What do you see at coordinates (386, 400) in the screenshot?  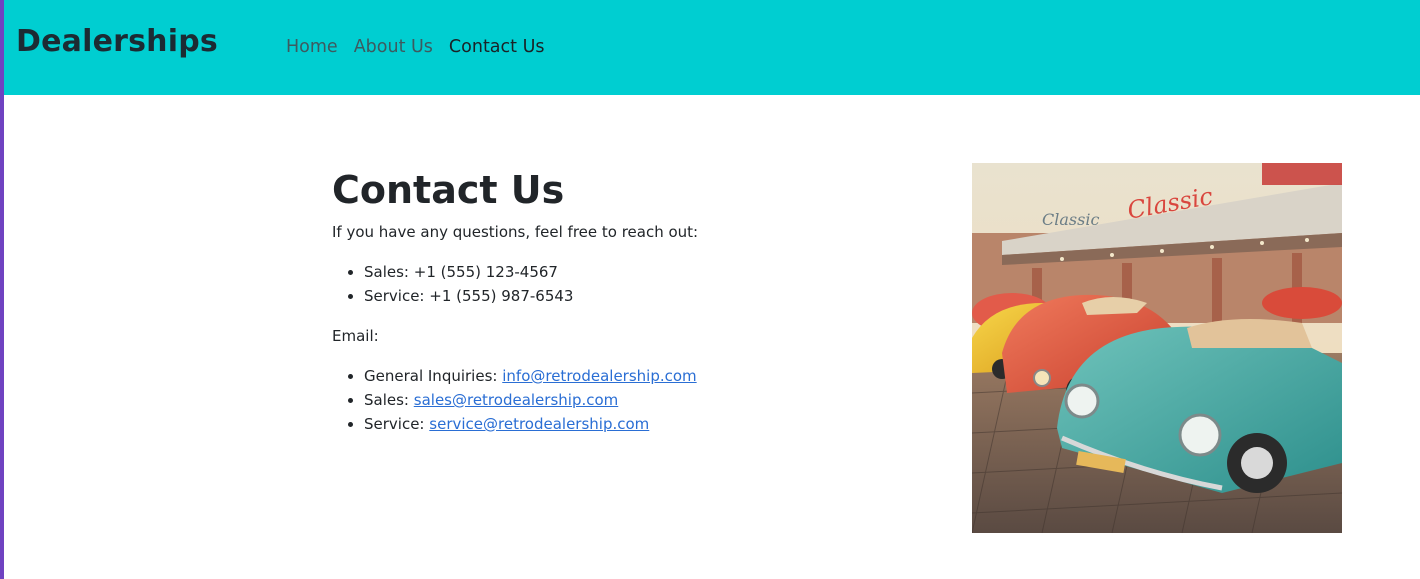 I see `email-label-sales: Sales:` at bounding box center [386, 400].